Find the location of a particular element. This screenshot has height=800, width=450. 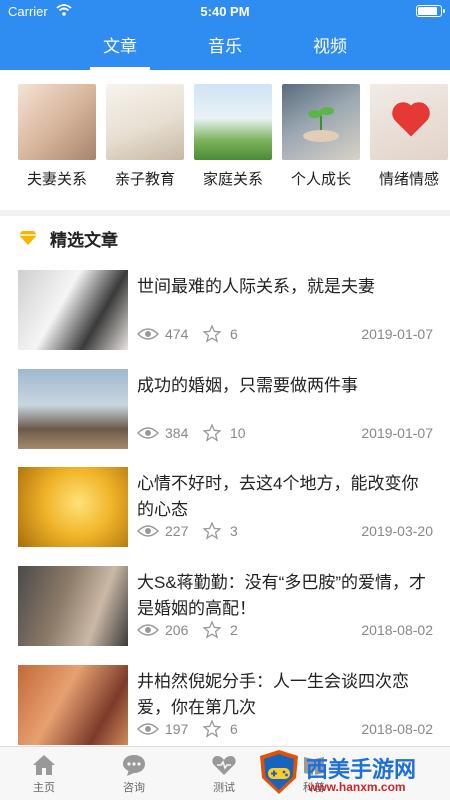

nav-home: 主页 is located at coordinates (44, 774).